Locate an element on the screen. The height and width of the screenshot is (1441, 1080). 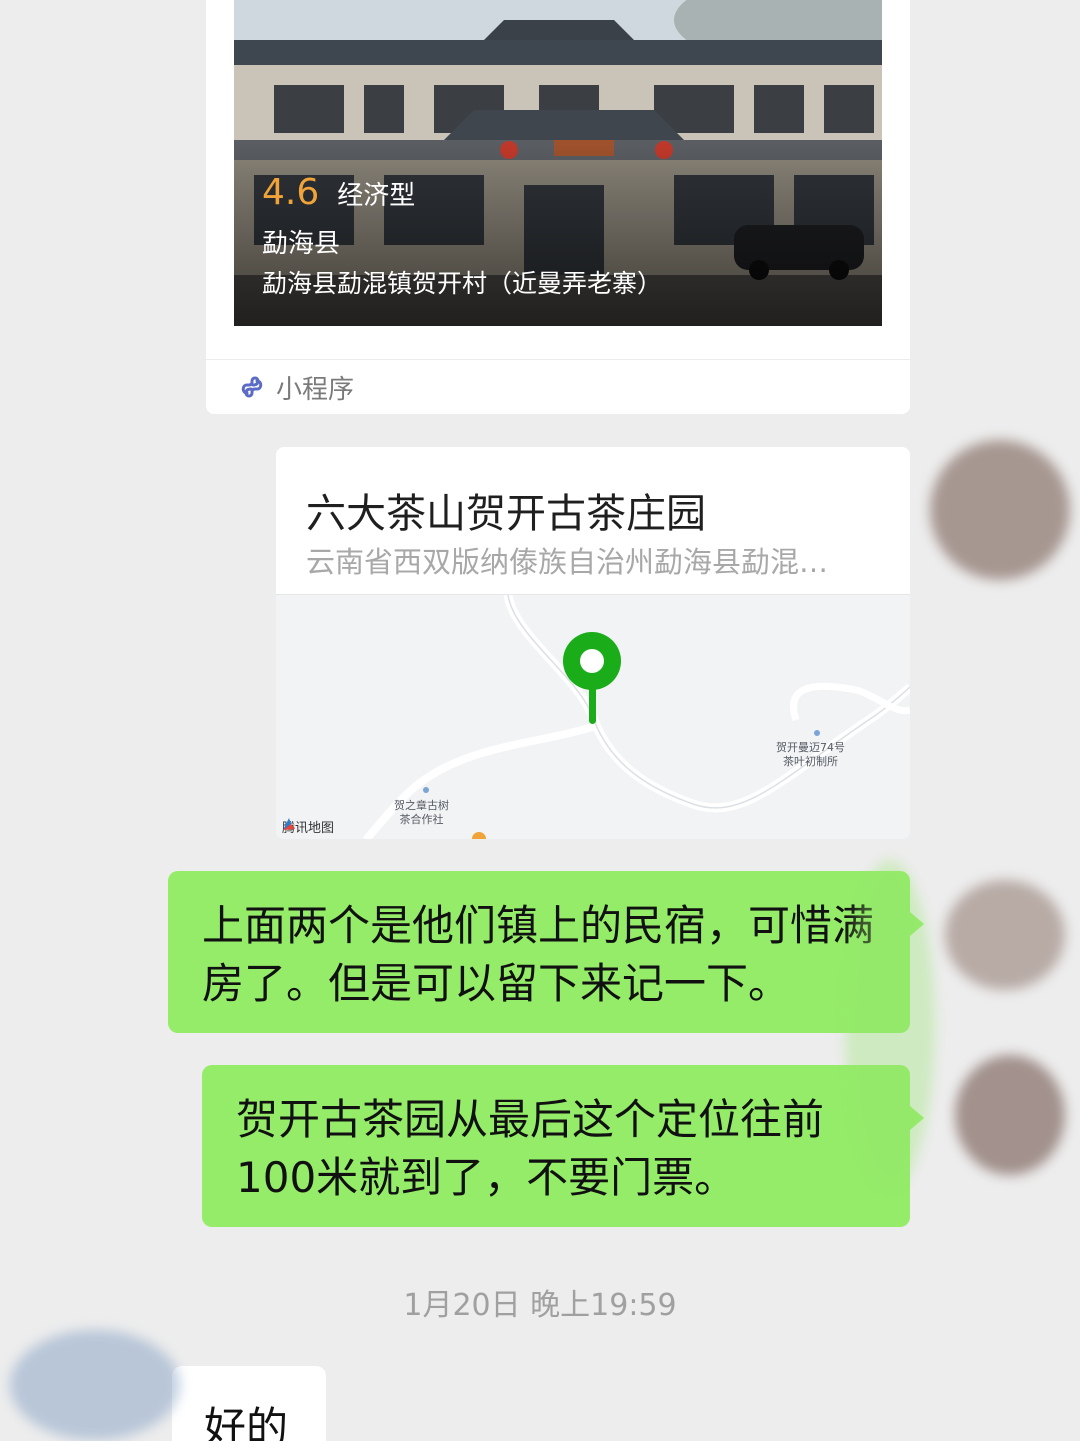
mini-program-footer: 小程序 is located at coordinates (558, 386).